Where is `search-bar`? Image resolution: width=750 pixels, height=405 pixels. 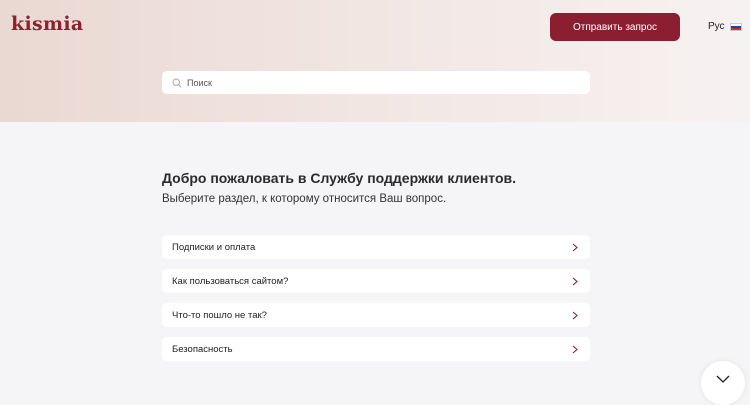
search-bar is located at coordinates (376, 82).